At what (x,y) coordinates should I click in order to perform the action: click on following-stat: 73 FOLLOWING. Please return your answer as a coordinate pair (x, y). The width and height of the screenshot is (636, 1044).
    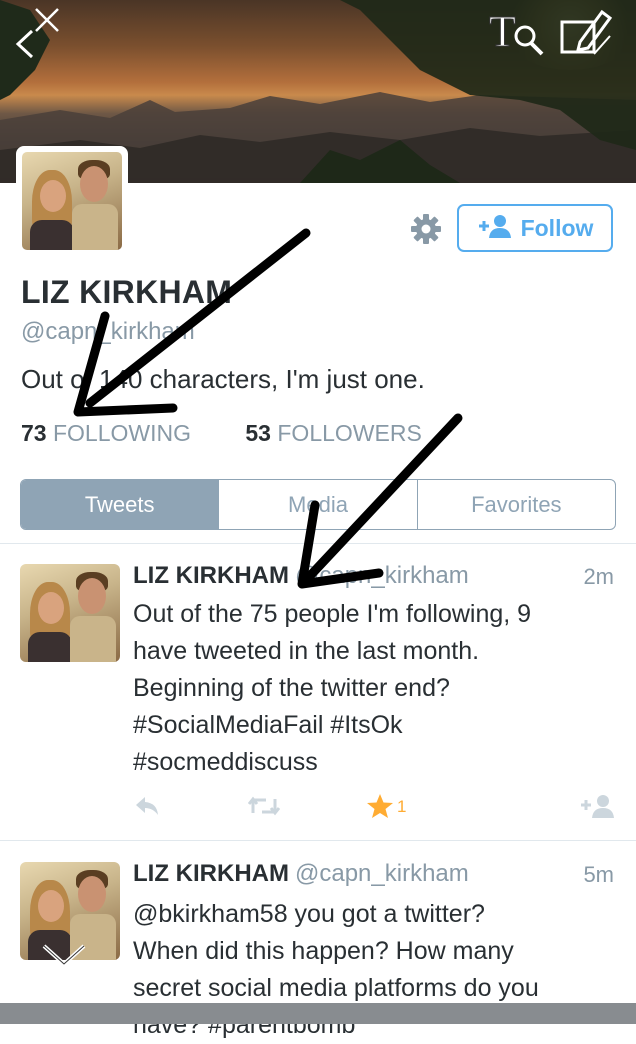
    Looking at the image, I should click on (106, 433).